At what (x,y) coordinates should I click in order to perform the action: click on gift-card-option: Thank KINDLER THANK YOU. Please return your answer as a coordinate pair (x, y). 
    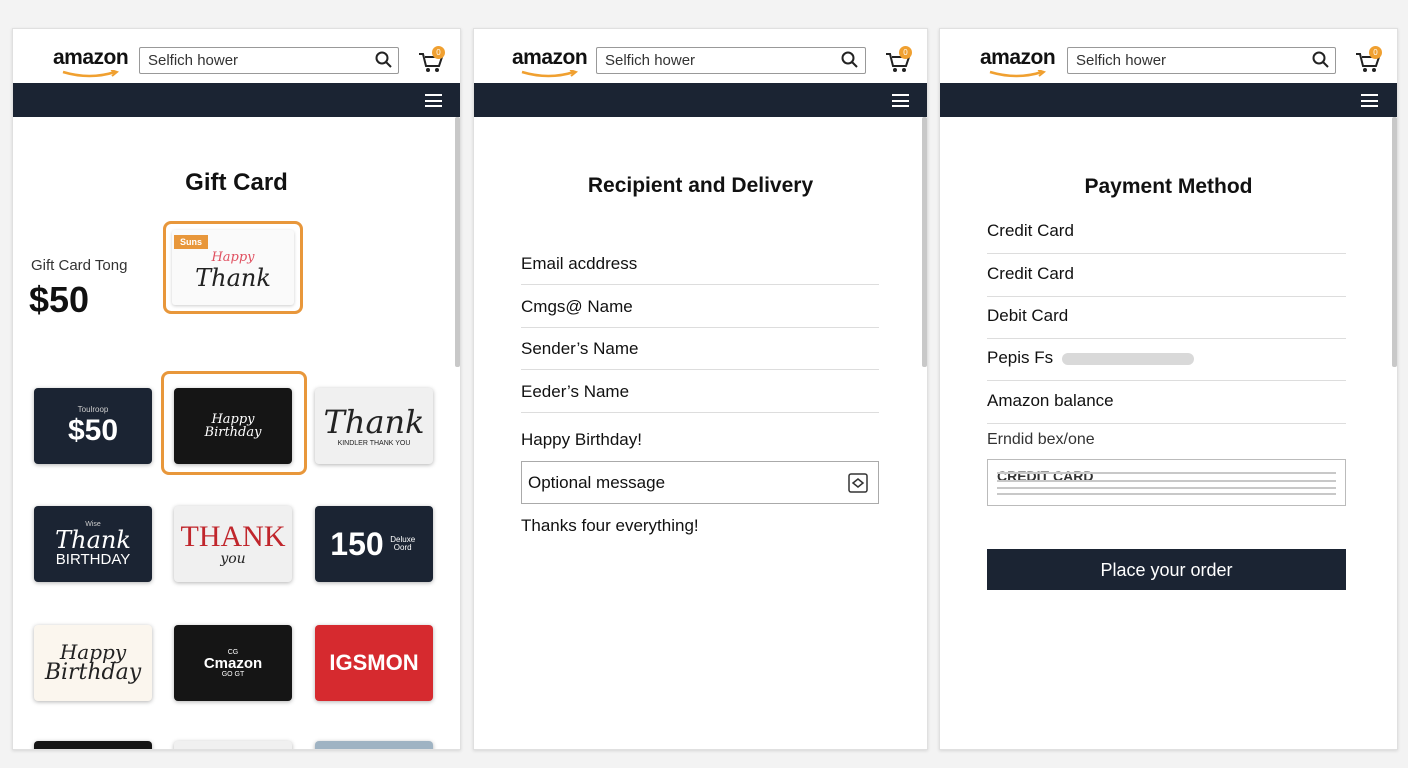
    Looking at the image, I should click on (374, 426).